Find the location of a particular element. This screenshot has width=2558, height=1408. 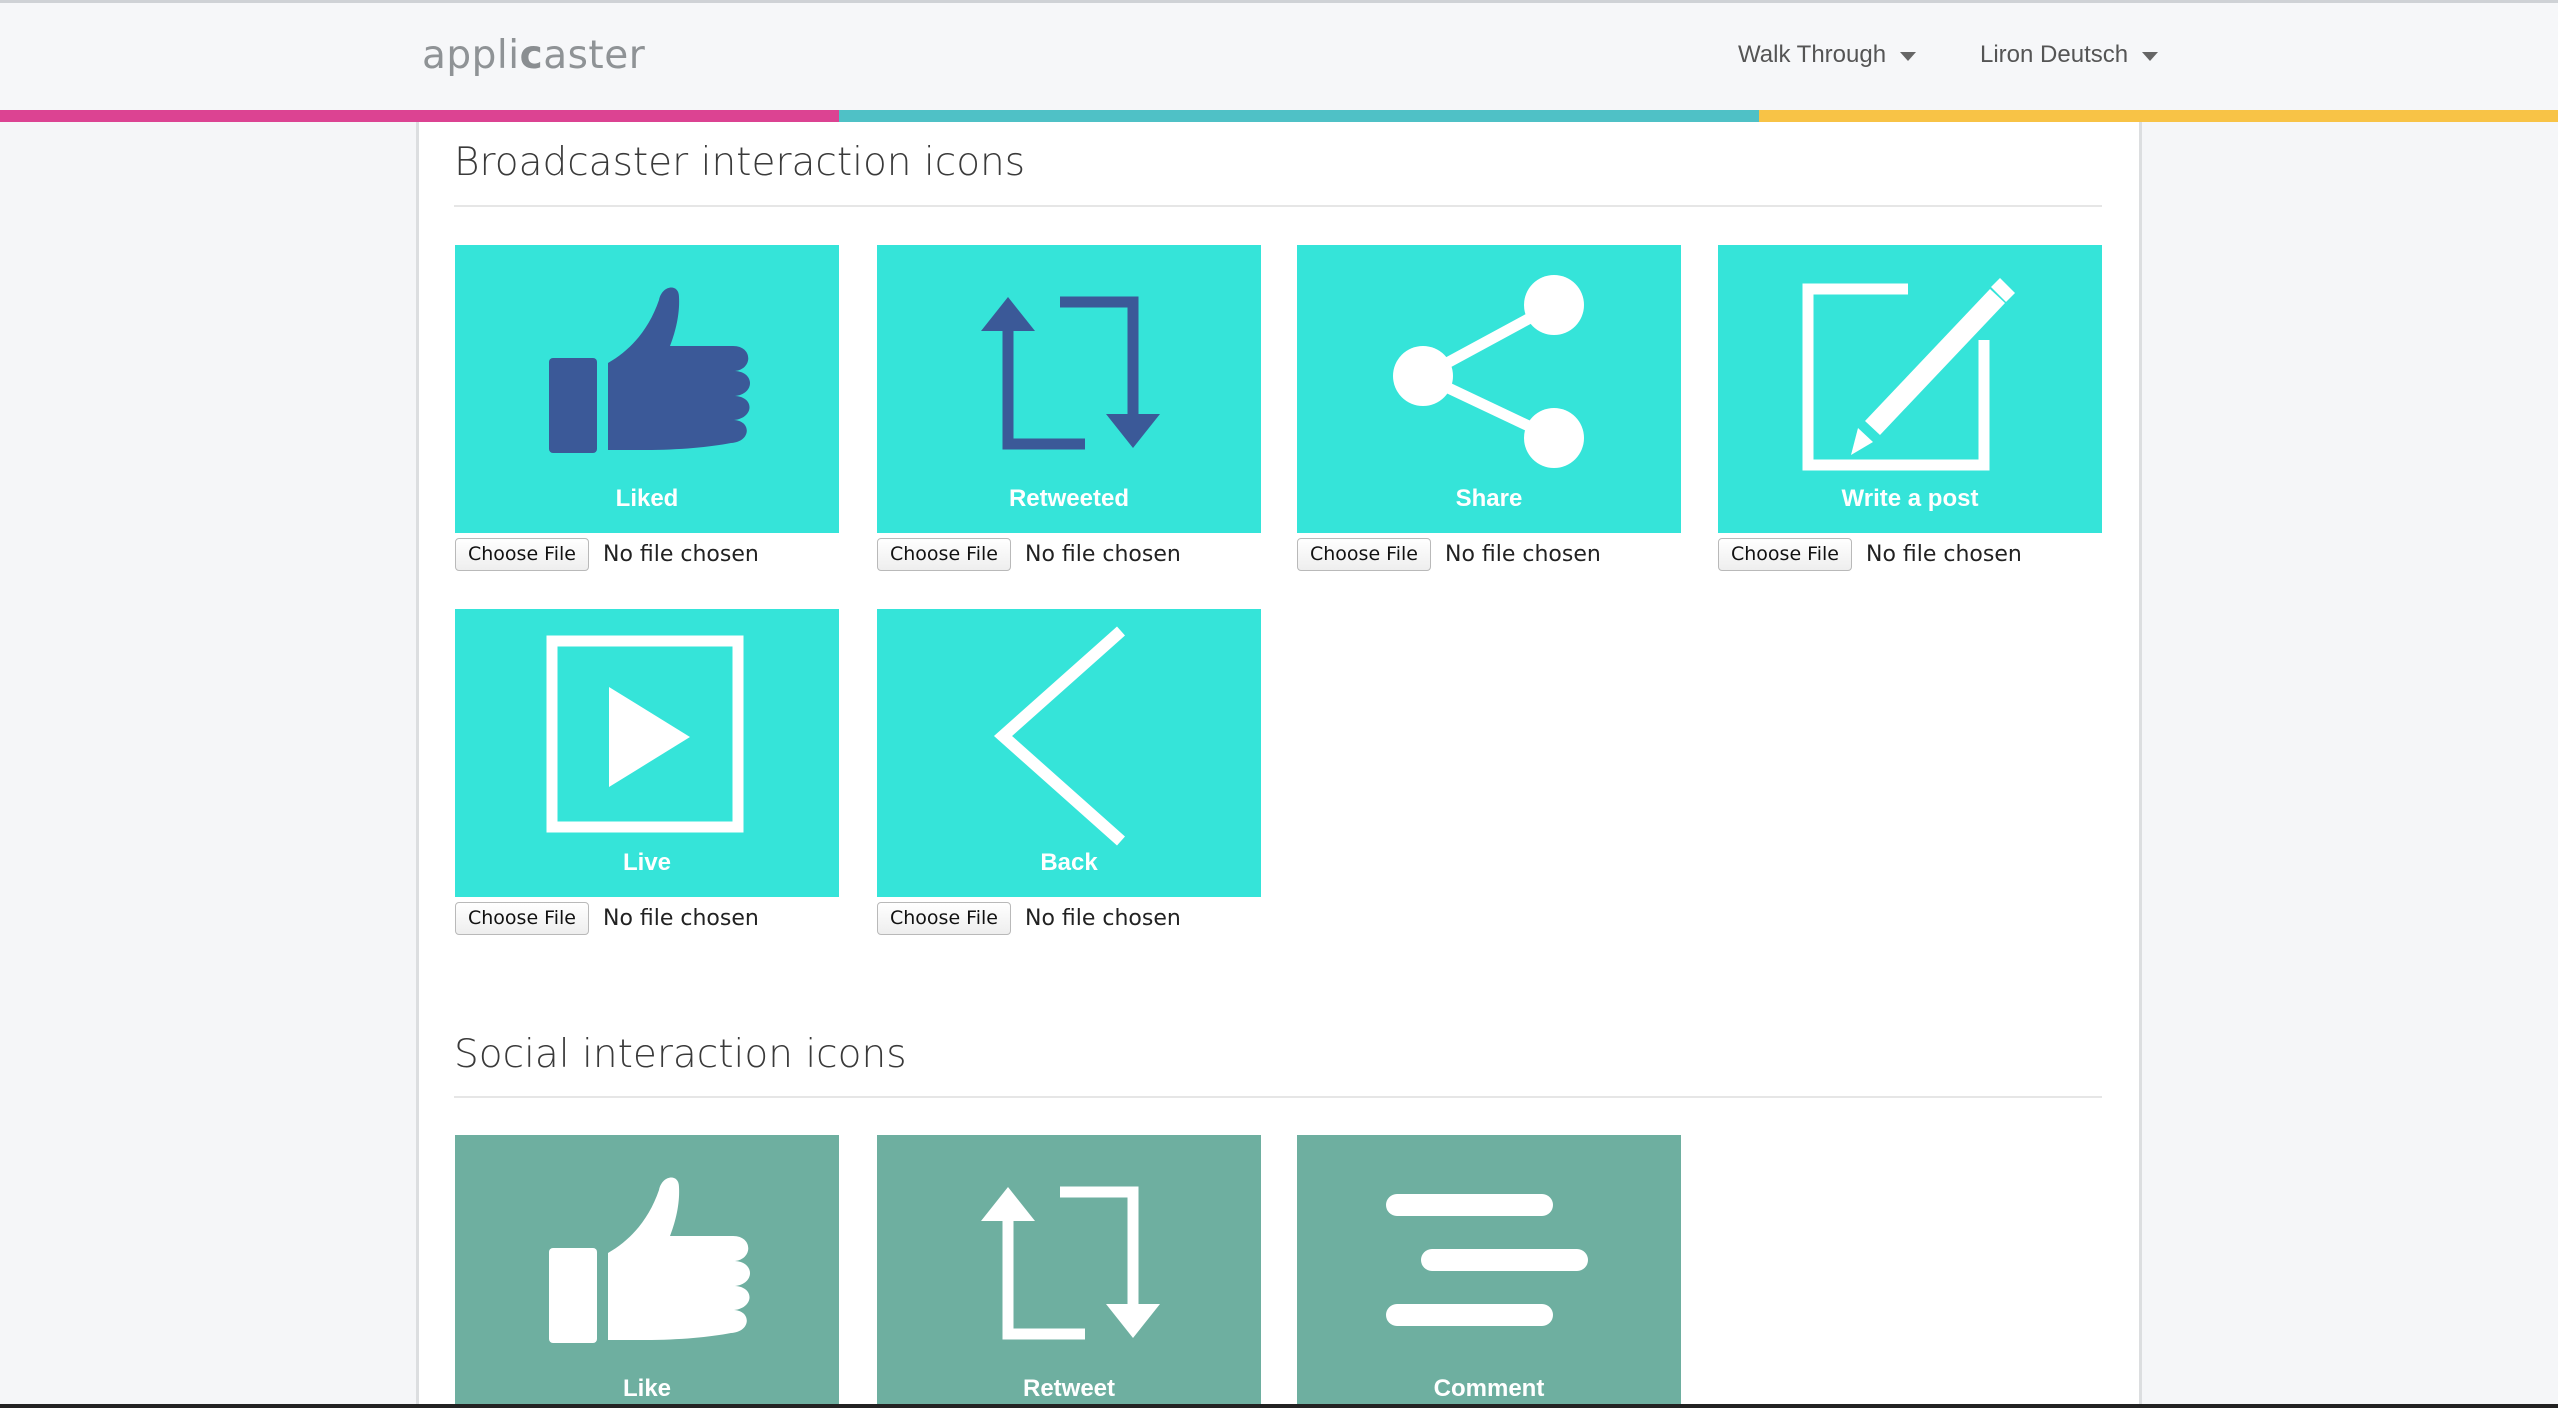

tile-label: Live is located at coordinates (647, 862).